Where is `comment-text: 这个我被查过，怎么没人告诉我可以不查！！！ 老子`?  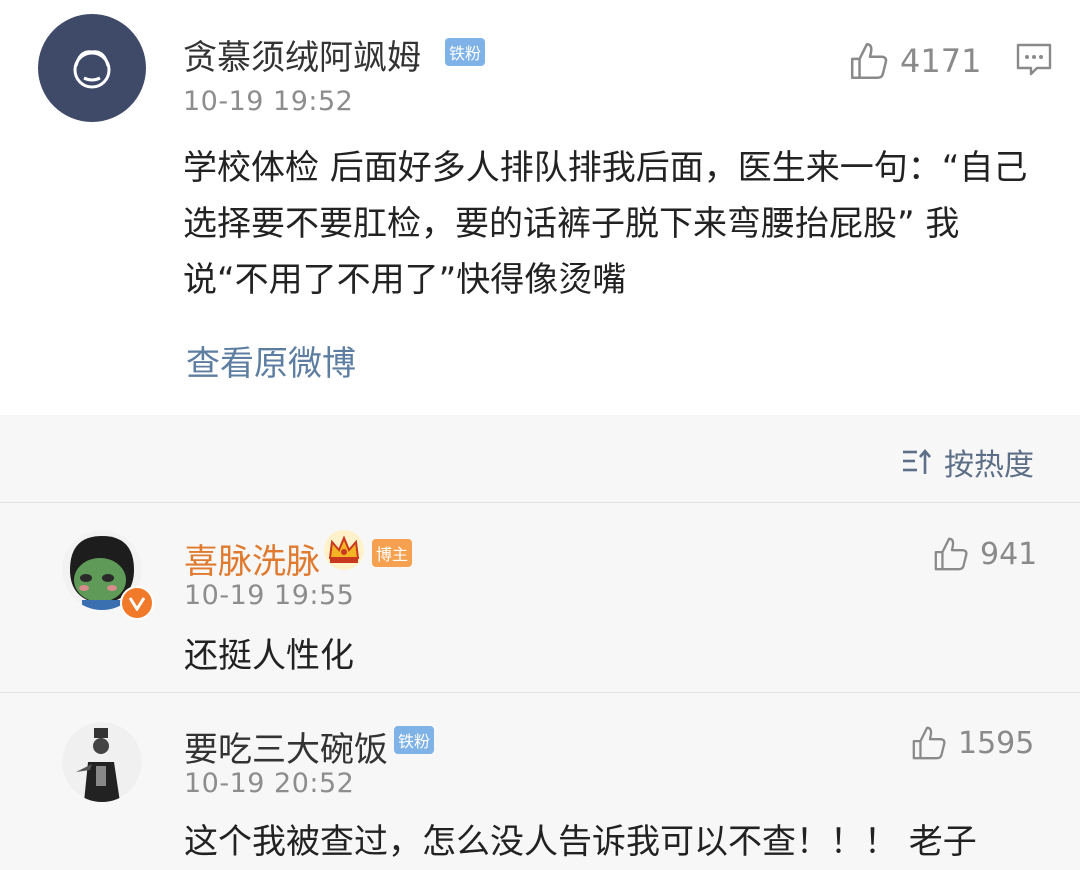
comment-text: 这个我被查过，怎么没人告诉我可以不查！！！ 老子 is located at coordinates (580, 842).